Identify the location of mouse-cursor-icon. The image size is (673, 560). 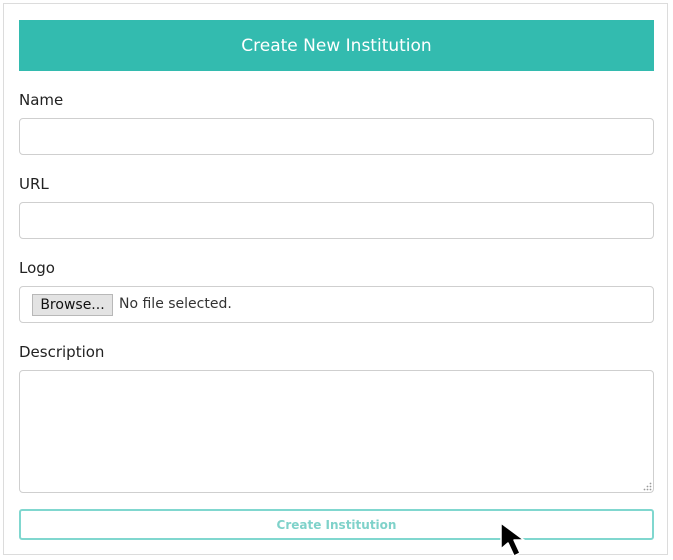
(512, 539).